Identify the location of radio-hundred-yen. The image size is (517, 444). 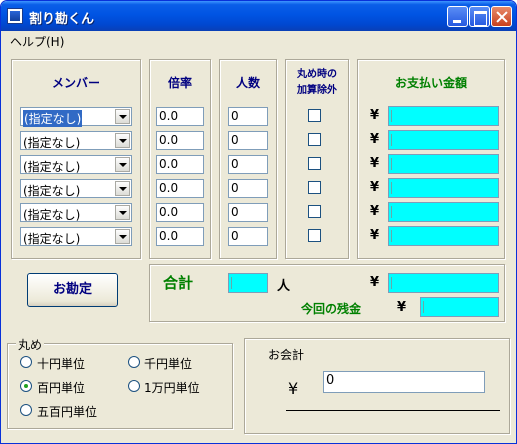
(26, 386).